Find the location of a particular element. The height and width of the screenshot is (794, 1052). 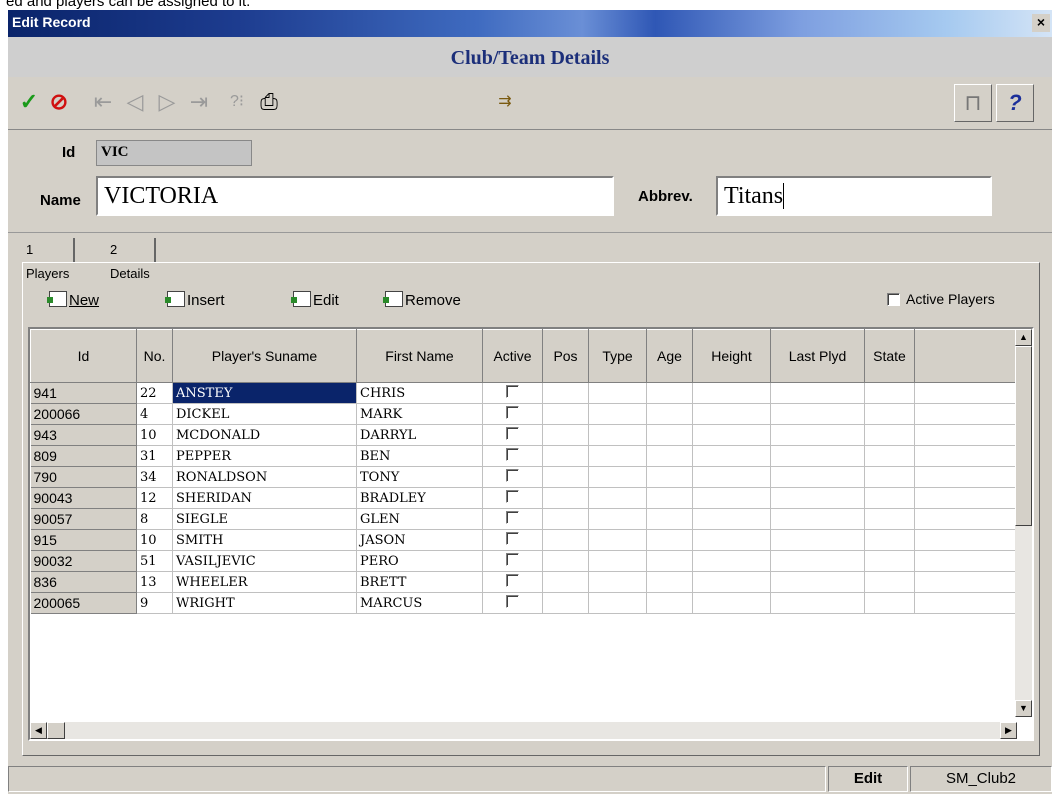

player-first-name-cell: BEN is located at coordinates (419, 456).